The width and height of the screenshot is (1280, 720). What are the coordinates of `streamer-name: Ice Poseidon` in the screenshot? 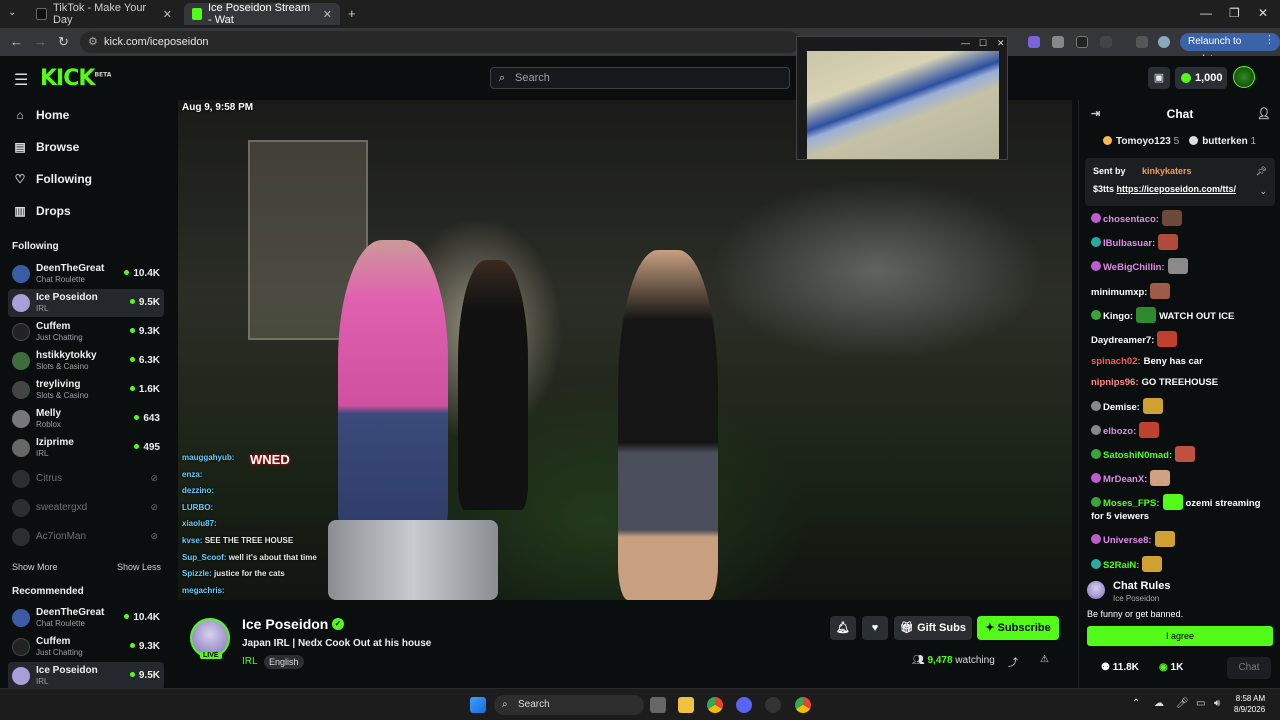 It's located at (285, 624).